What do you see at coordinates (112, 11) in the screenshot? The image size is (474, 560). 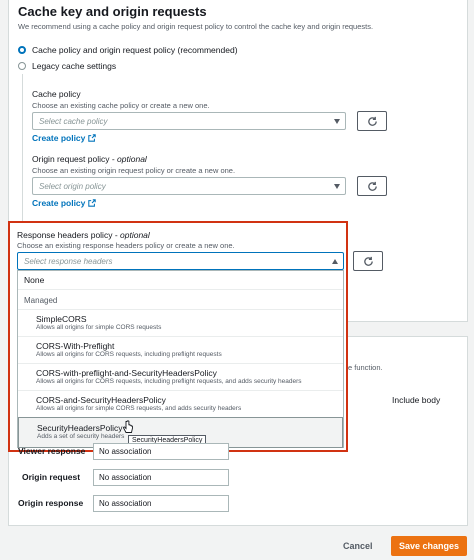 I see `section-title: Cache key and origin requests` at bounding box center [112, 11].